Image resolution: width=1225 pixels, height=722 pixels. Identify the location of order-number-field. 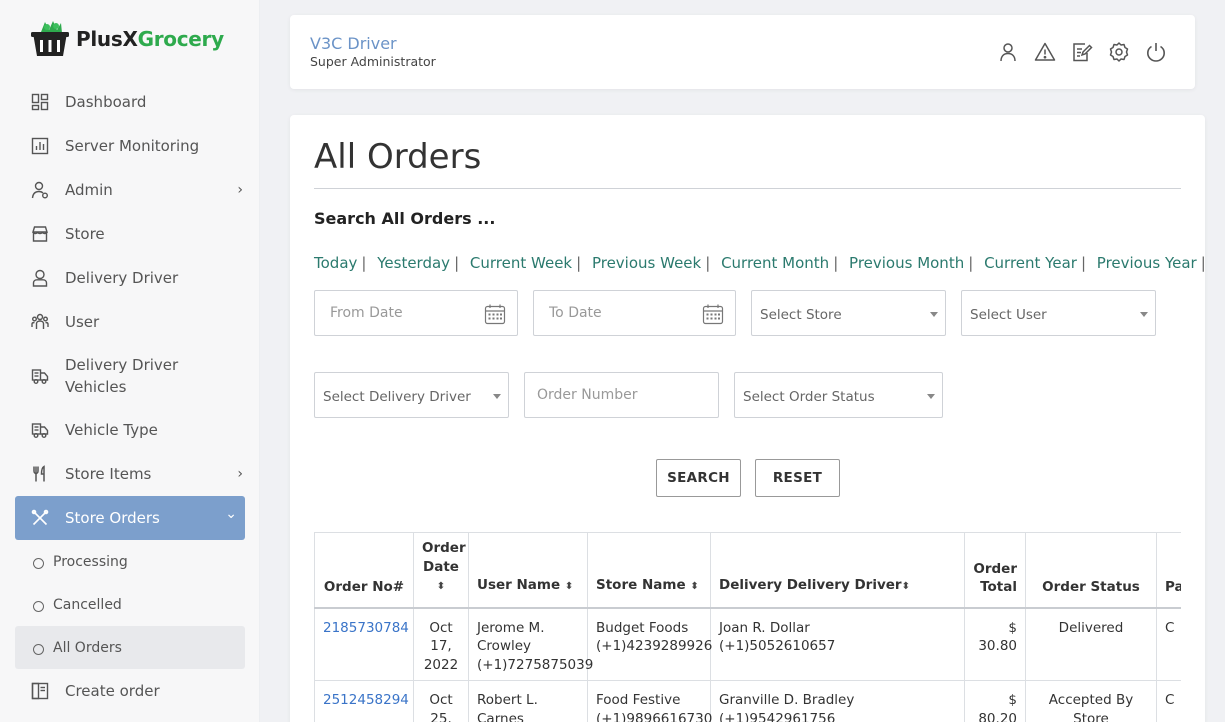
(621, 395).